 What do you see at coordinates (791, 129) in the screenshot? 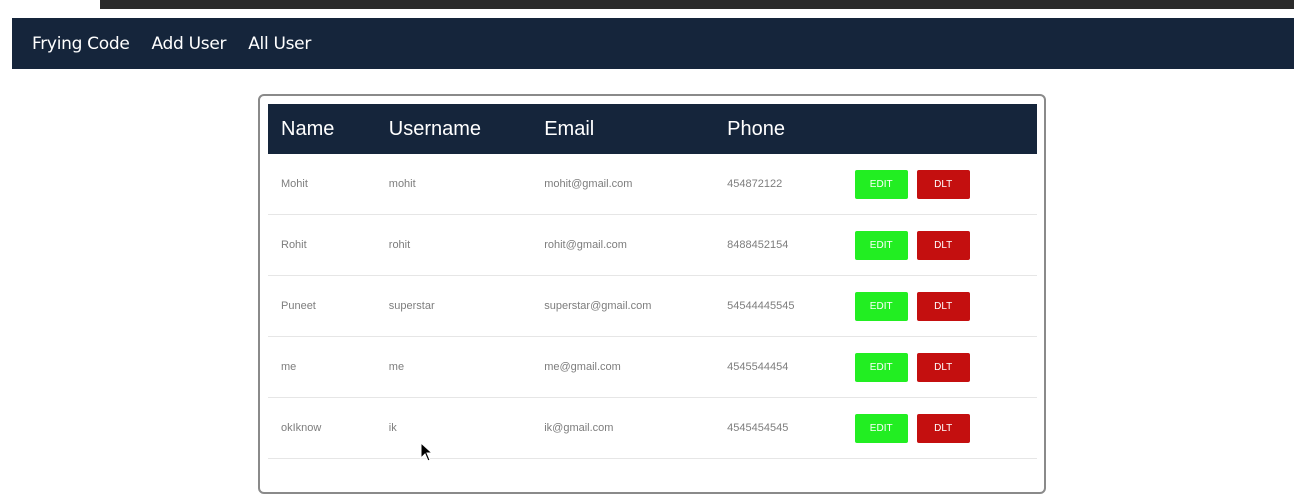
I see `header-phone: Phone` at bounding box center [791, 129].